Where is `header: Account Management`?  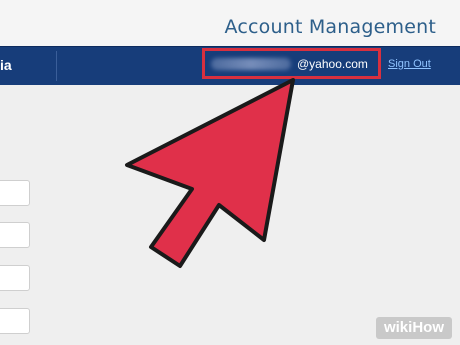 header: Account Management is located at coordinates (230, 23).